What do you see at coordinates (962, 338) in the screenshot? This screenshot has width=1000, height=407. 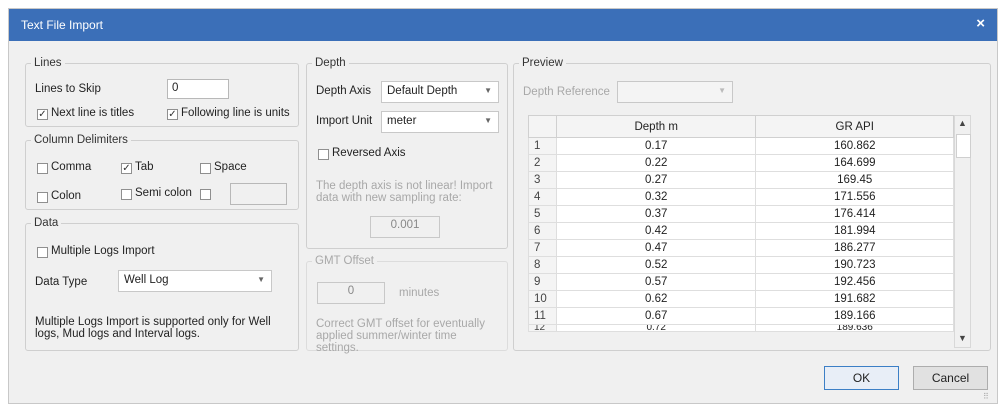 I see `scroll-down-icon: ▼` at bounding box center [962, 338].